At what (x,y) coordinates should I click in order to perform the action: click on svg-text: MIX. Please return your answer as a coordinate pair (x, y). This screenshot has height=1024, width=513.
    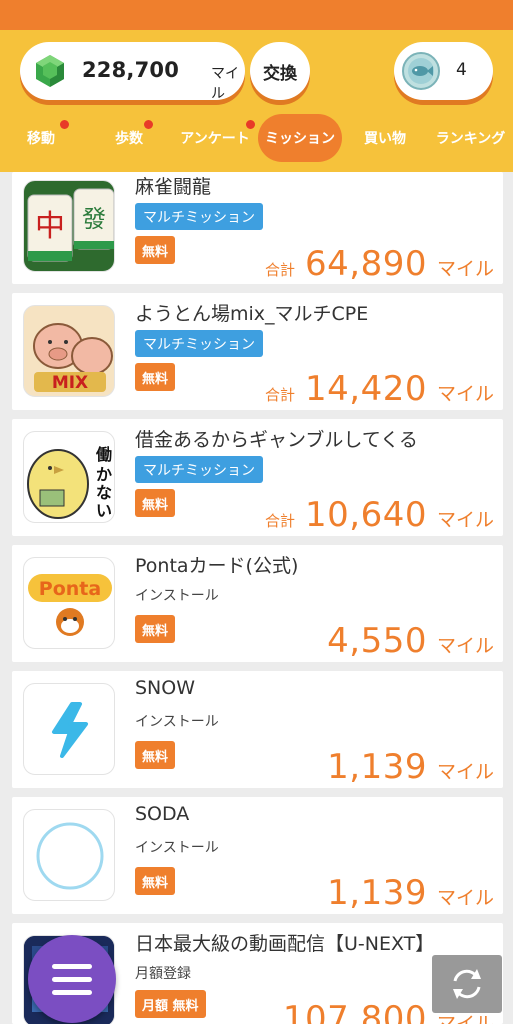
    Looking at the image, I should click on (70, 383).